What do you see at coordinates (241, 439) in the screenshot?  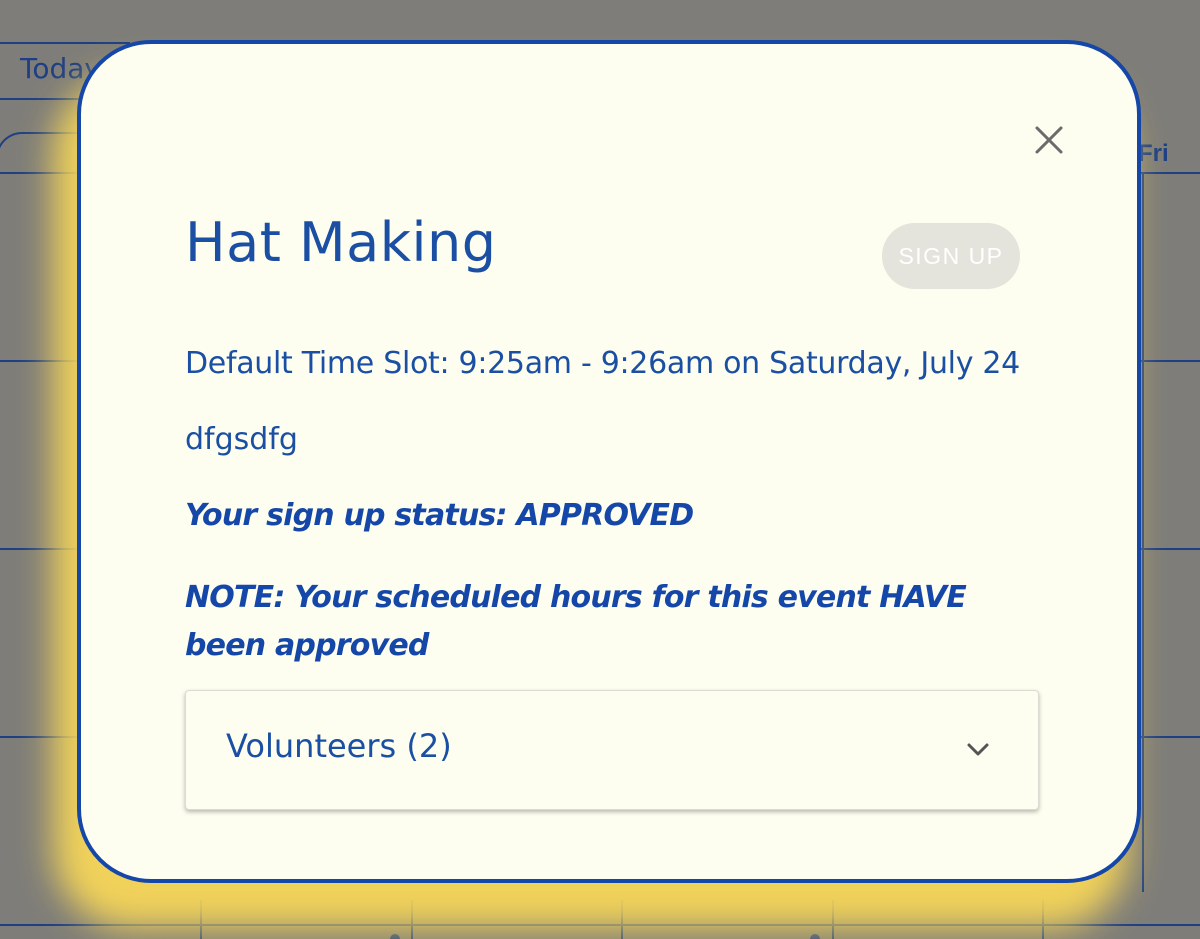 I see `event-description: dfgsdfg` at bounding box center [241, 439].